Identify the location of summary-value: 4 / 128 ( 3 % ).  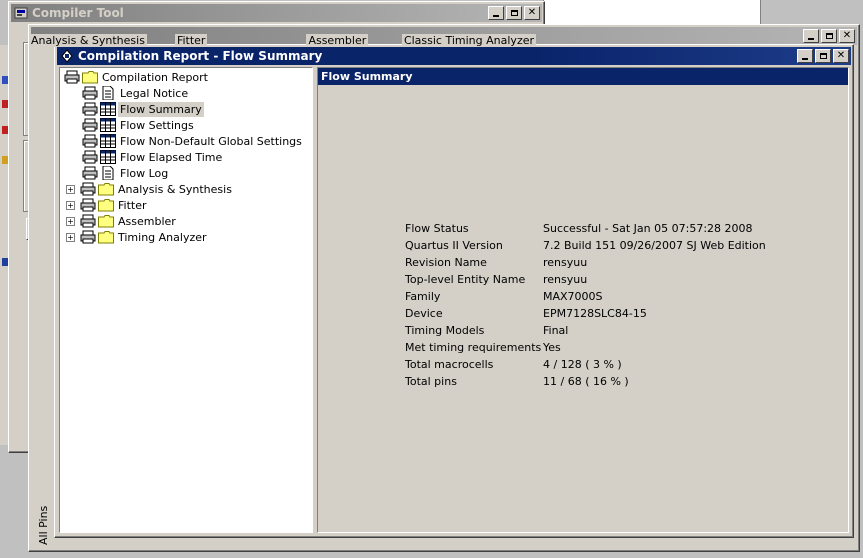
(582, 364).